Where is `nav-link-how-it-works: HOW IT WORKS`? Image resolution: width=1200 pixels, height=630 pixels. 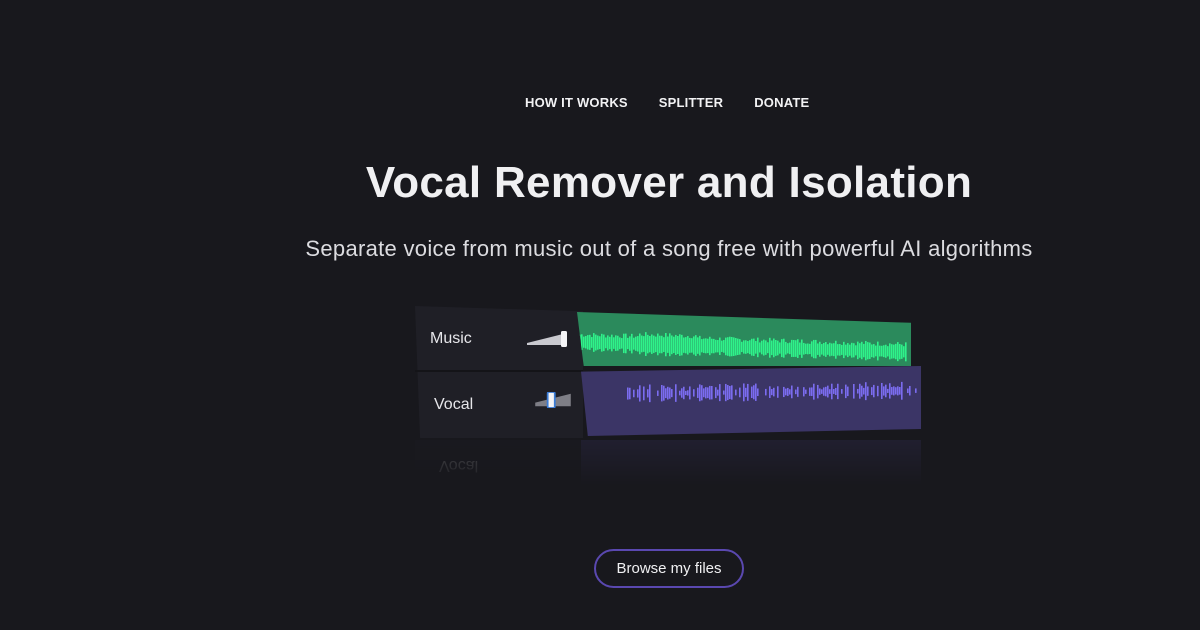 nav-link-how-it-works: HOW IT WORKS is located at coordinates (576, 102).